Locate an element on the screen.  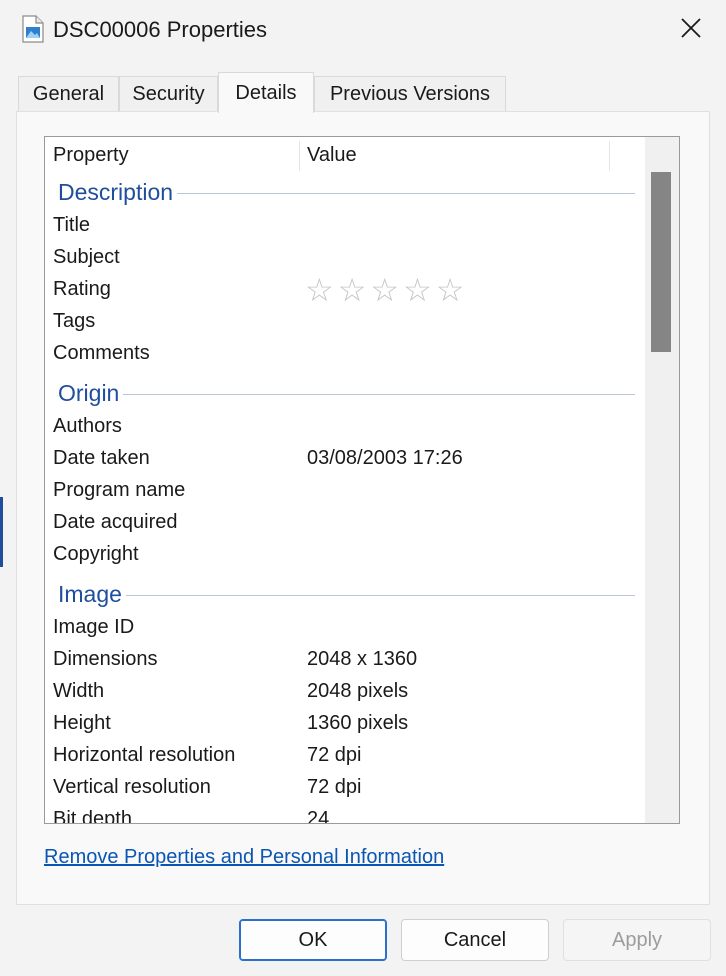
property-name: Image ID is located at coordinates (94, 627).